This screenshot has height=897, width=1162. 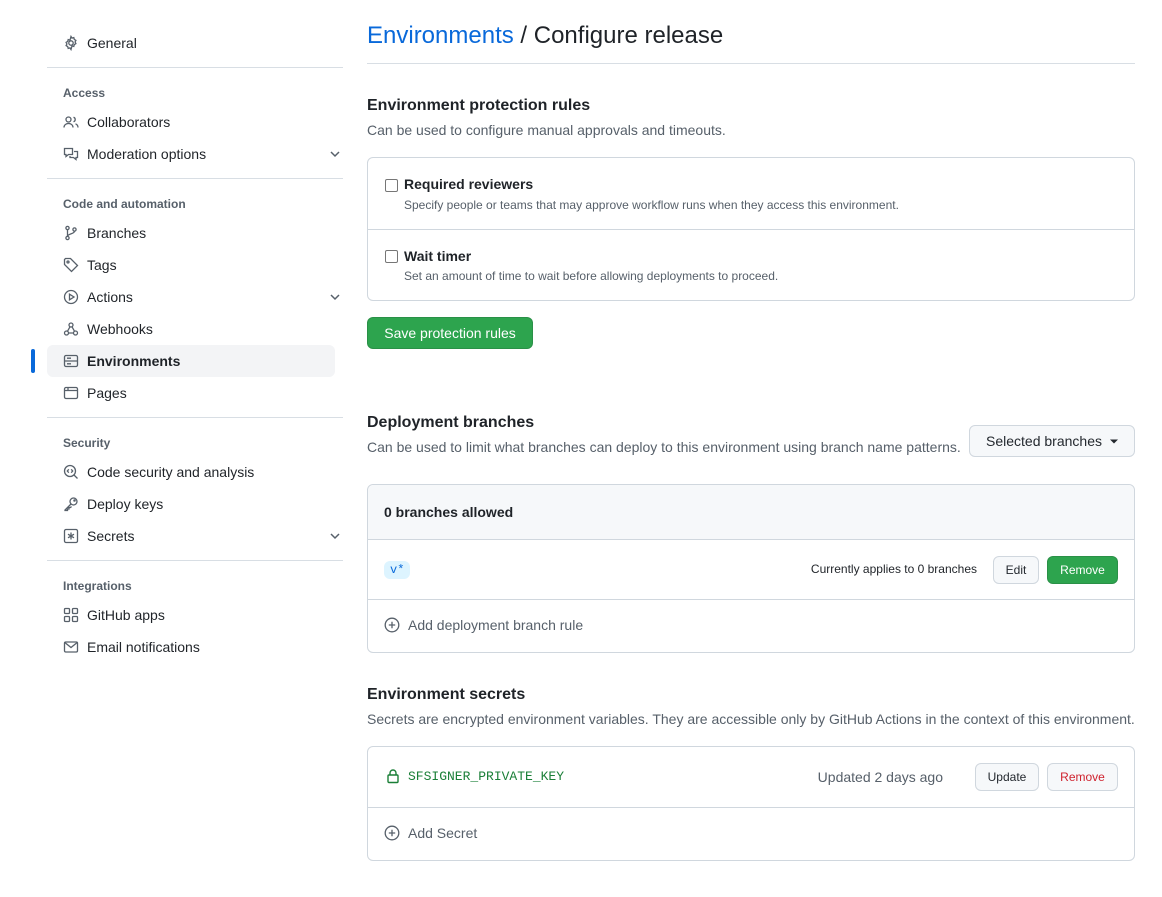 What do you see at coordinates (134, 361) in the screenshot?
I see `sidebar-item-label: Environments` at bounding box center [134, 361].